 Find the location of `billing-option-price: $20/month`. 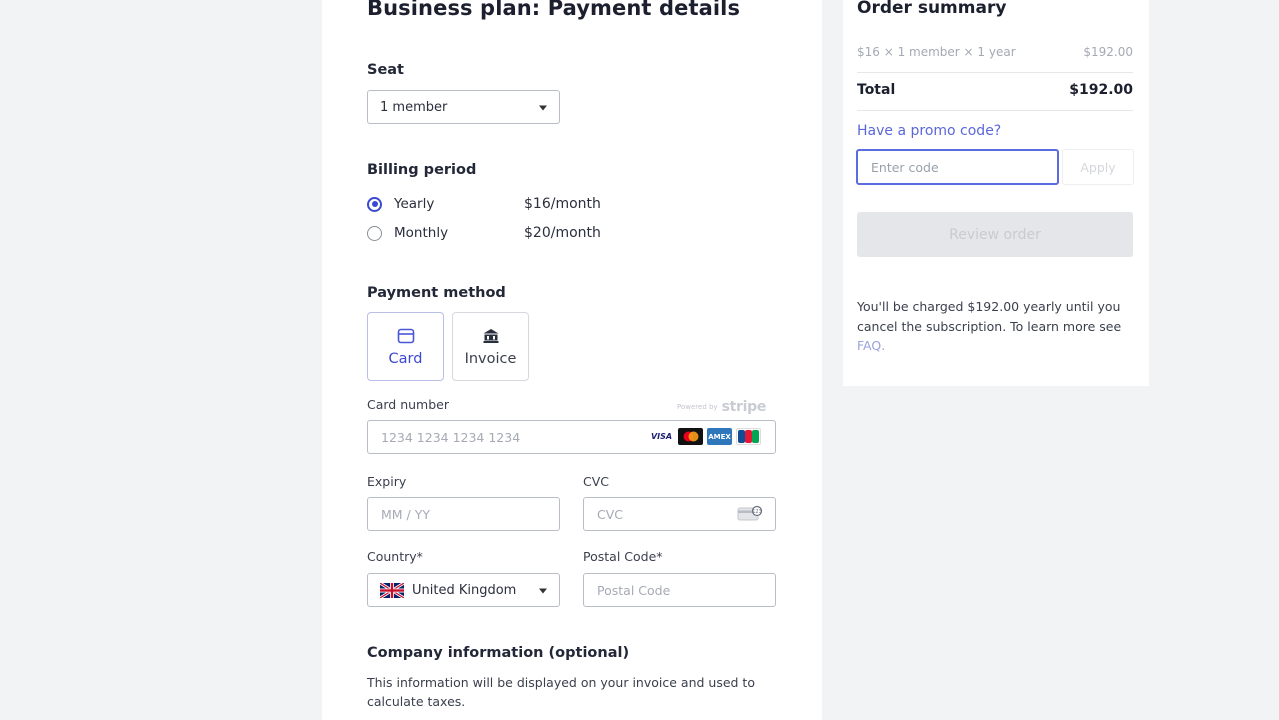

billing-option-price: $20/month is located at coordinates (562, 233).